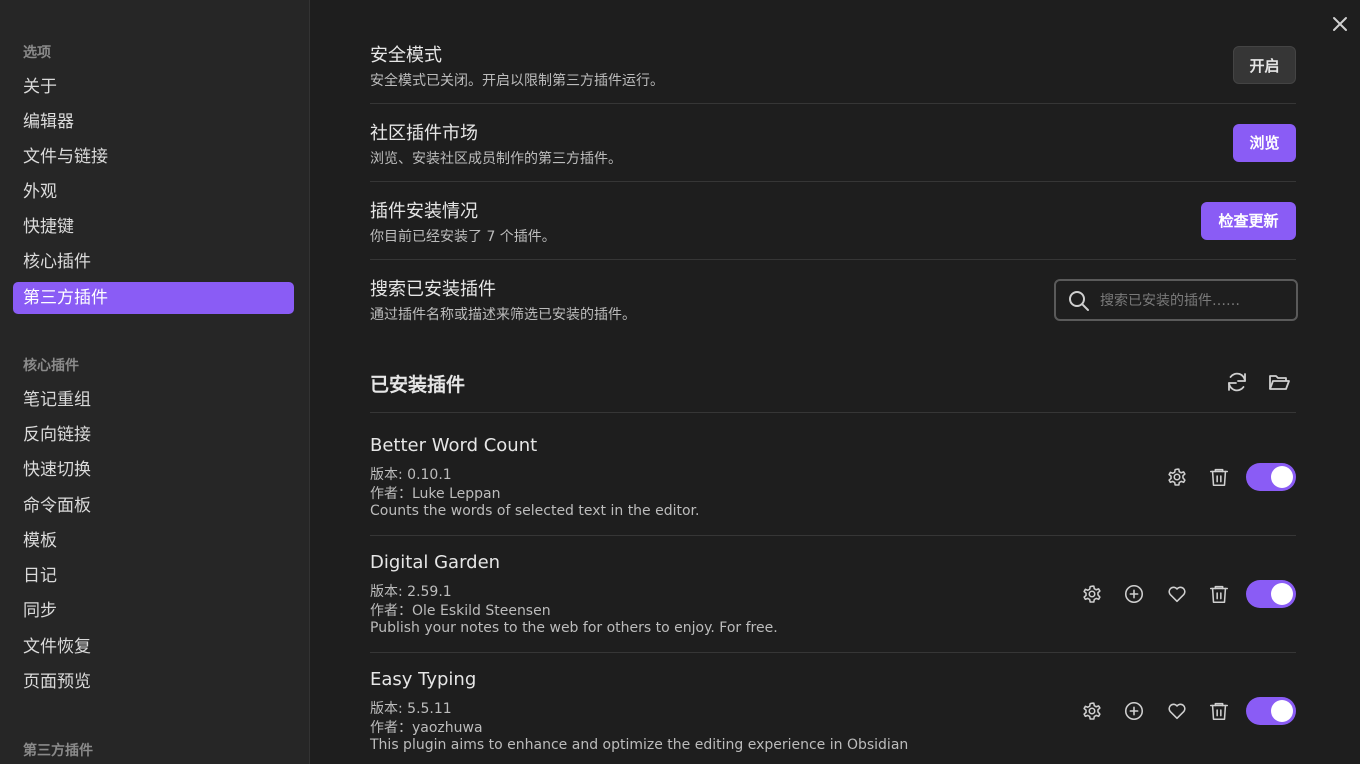 Image resolution: width=1360 pixels, height=764 pixels. I want to click on plugin-name: Better Word Count, so click(454, 445).